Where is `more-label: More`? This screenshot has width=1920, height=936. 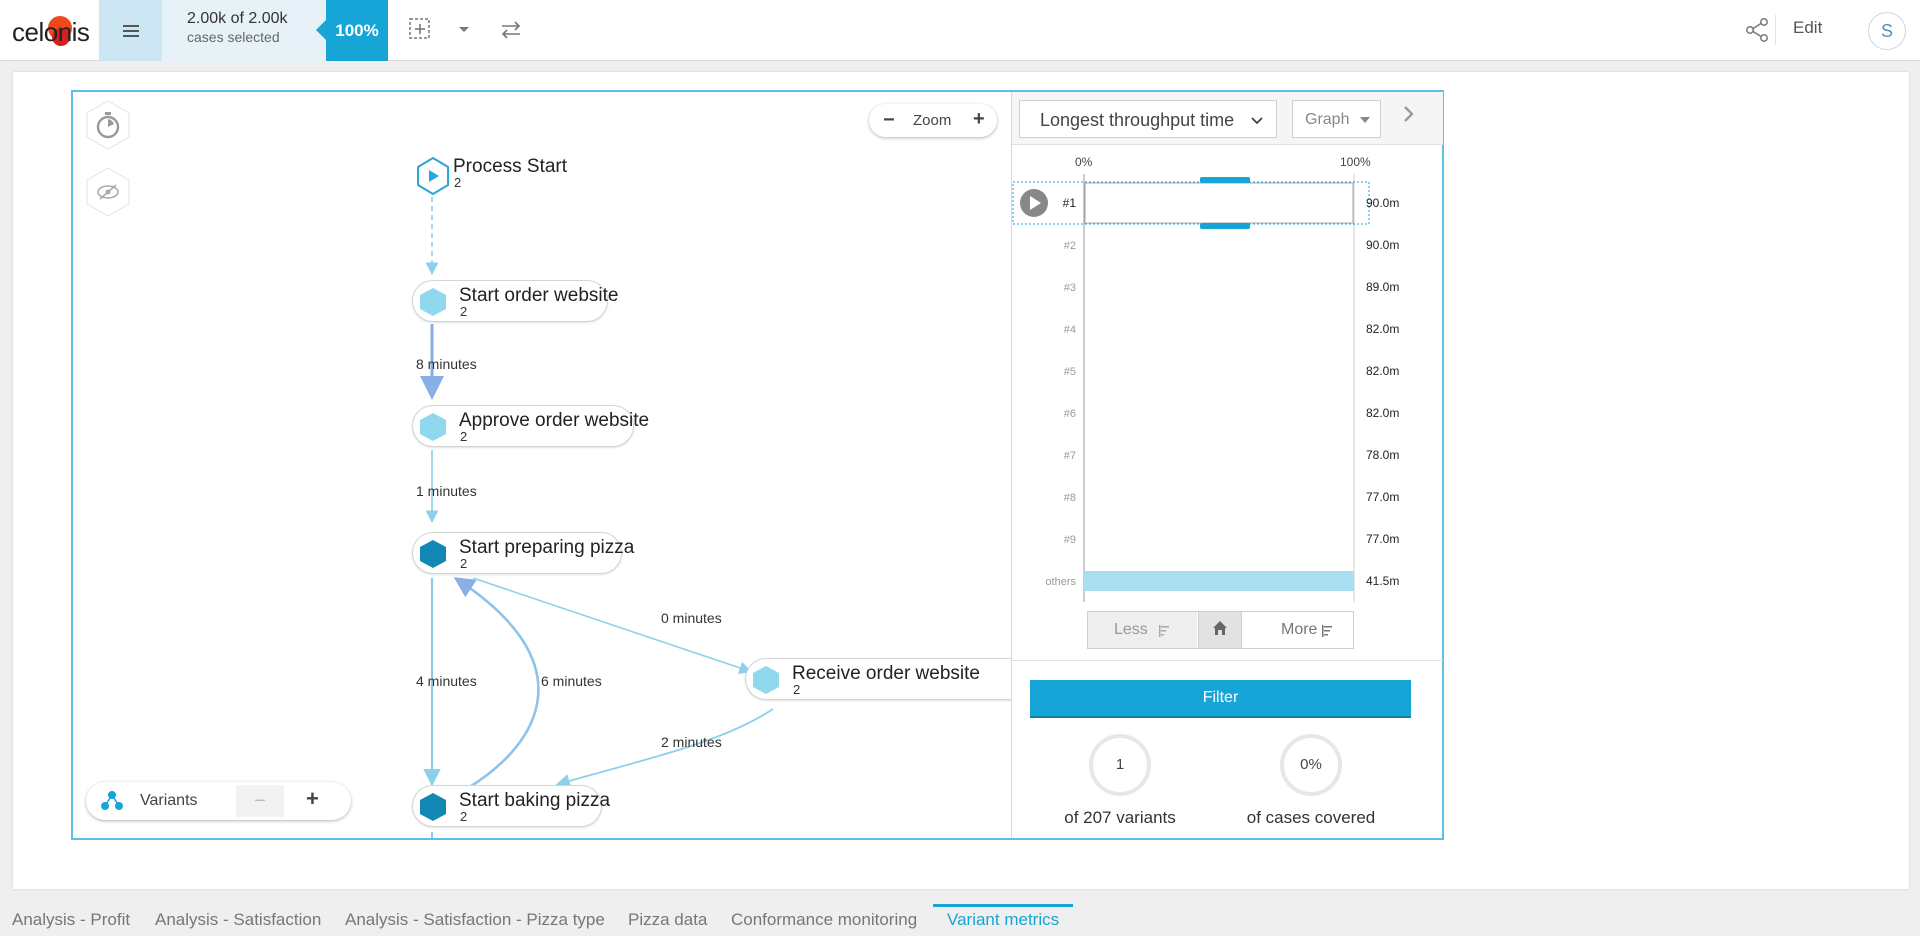 more-label: More is located at coordinates (1299, 629).